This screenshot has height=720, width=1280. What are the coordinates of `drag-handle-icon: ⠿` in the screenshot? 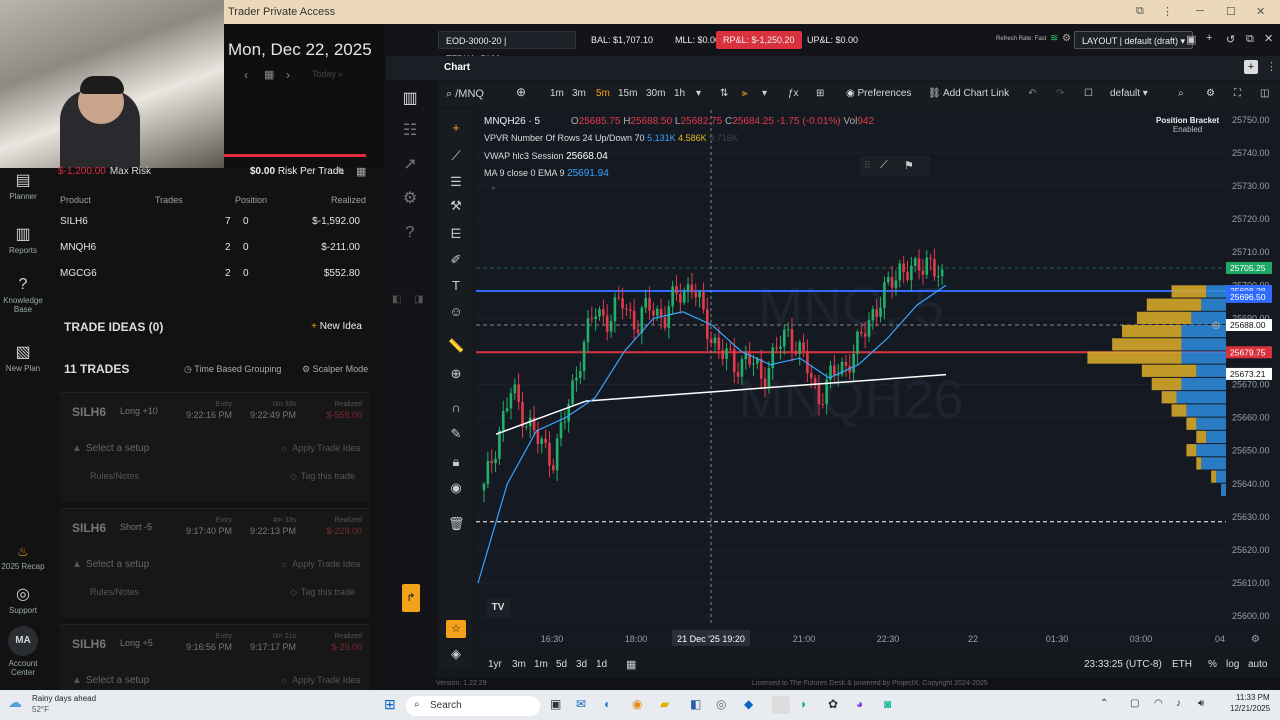 It's located at (867, 165).